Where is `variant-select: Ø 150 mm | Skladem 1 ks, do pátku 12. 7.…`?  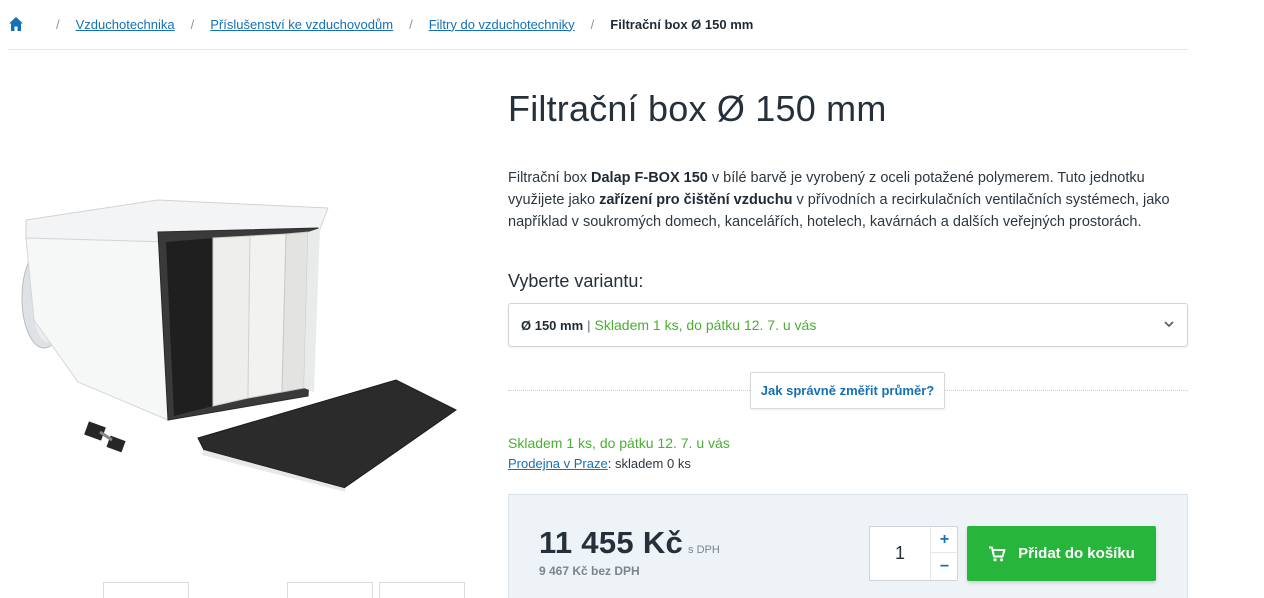
variant-select: Ø 150 mm | Skladem 1 ks, do pátku 12. 7.… is located at coordinates (848, 325).